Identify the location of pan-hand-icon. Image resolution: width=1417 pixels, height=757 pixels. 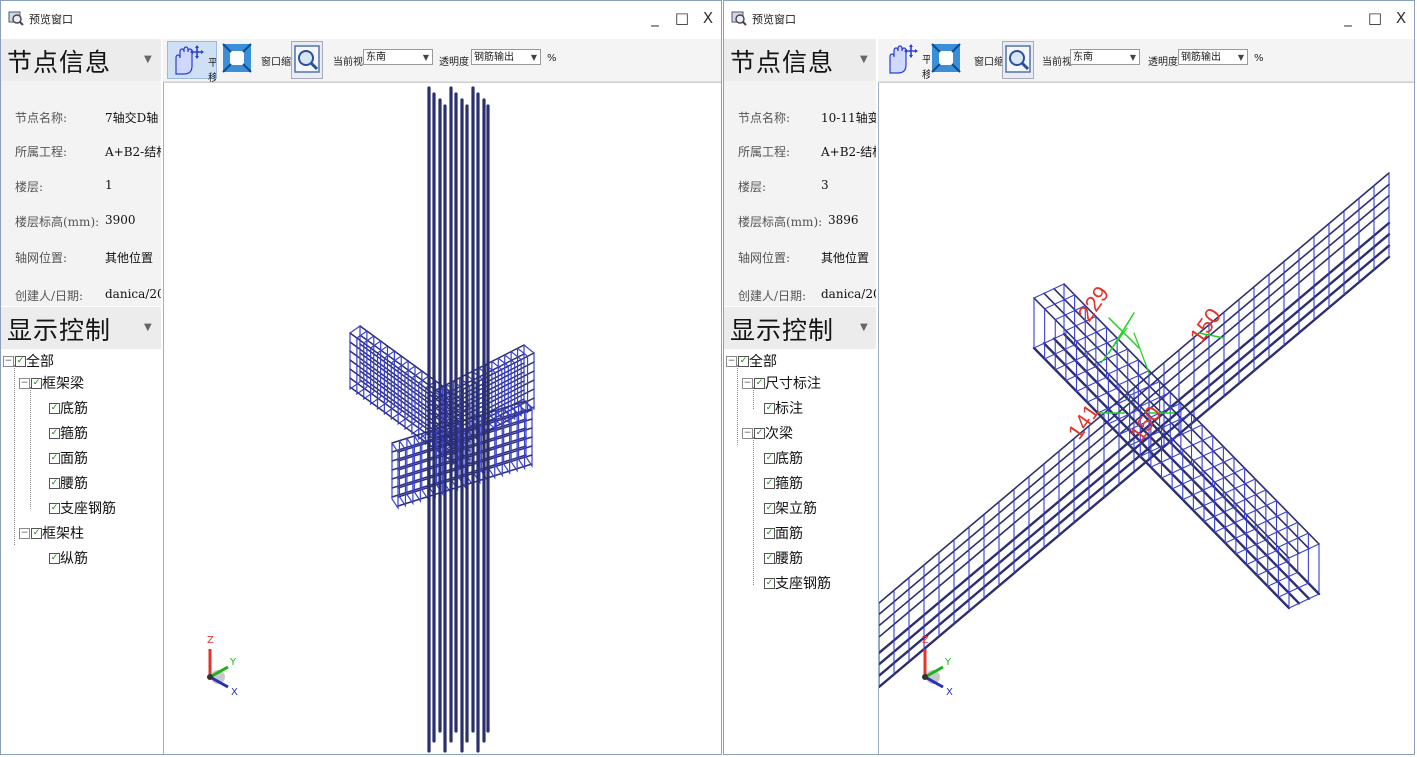
(189, 60).